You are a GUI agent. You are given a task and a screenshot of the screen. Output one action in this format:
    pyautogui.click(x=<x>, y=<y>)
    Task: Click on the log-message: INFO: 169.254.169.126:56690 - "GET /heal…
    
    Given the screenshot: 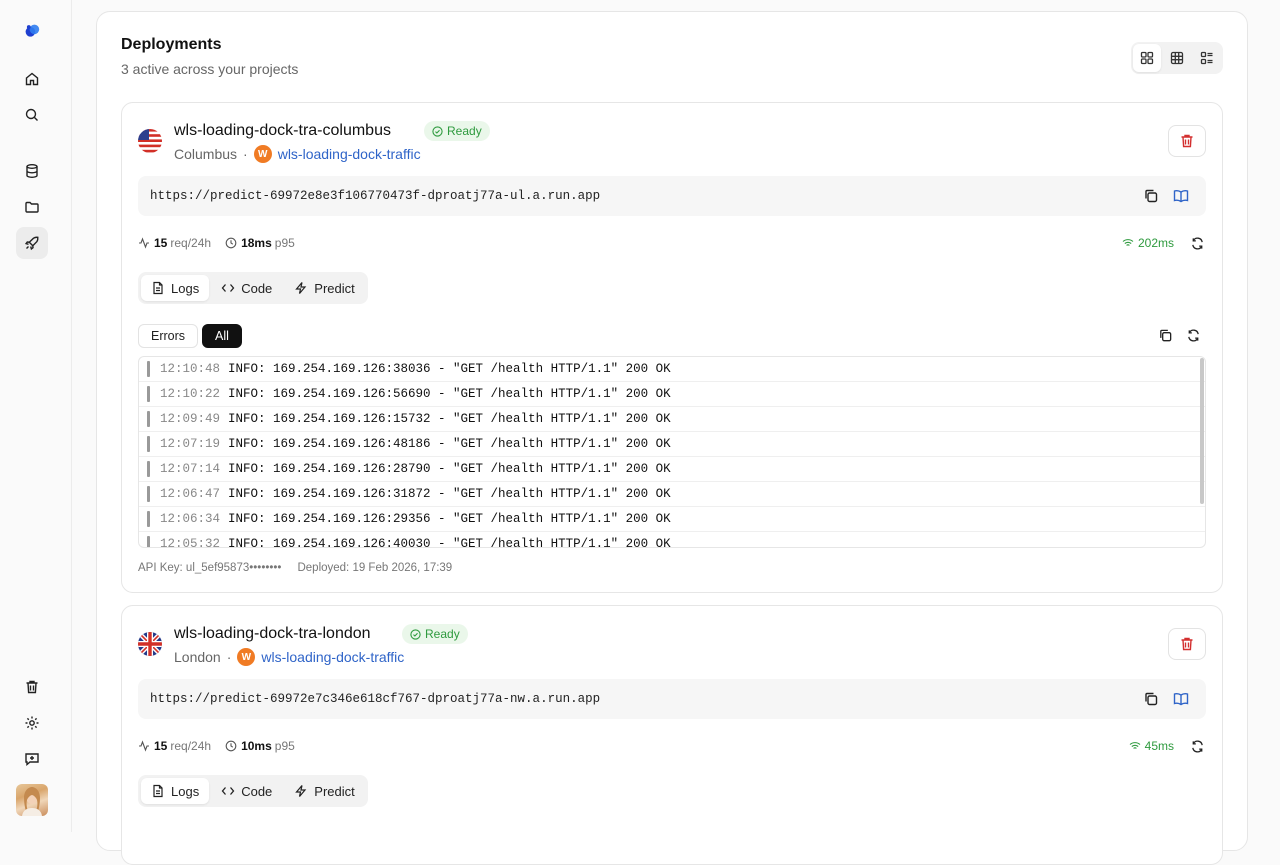 What is the action you would take?
    pyautogui.click(x=449, y=394)
    